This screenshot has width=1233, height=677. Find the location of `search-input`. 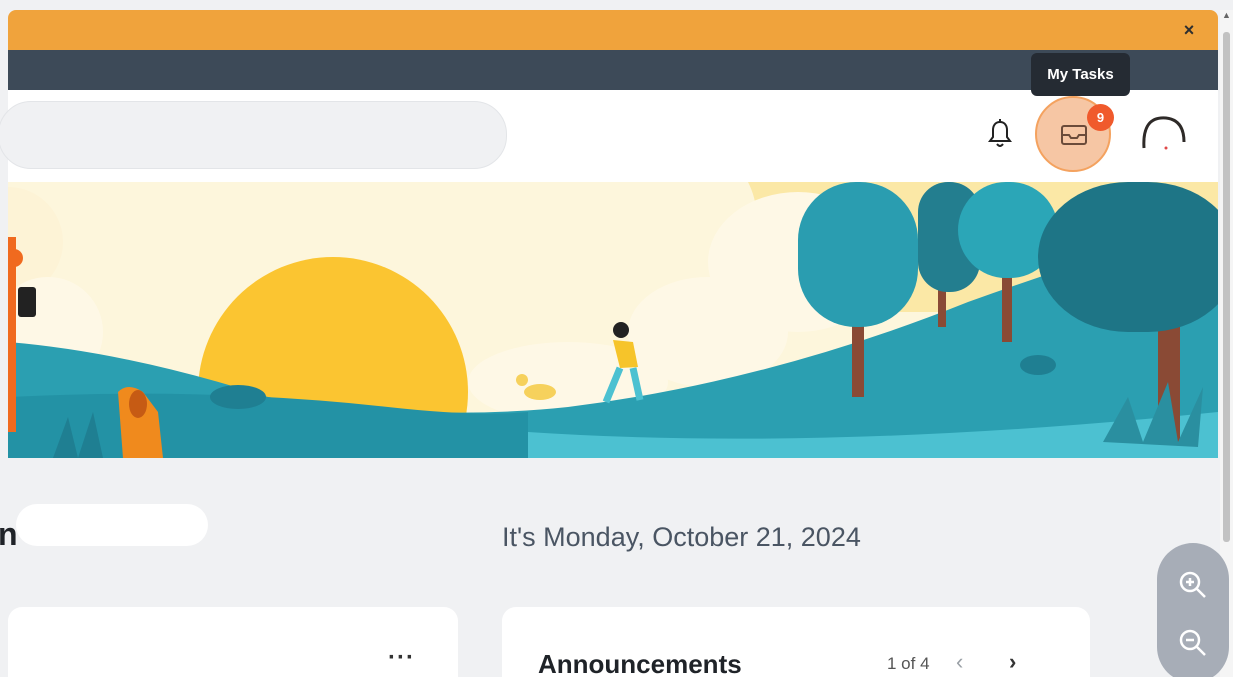

search-input is located at coordinates (253, 135).